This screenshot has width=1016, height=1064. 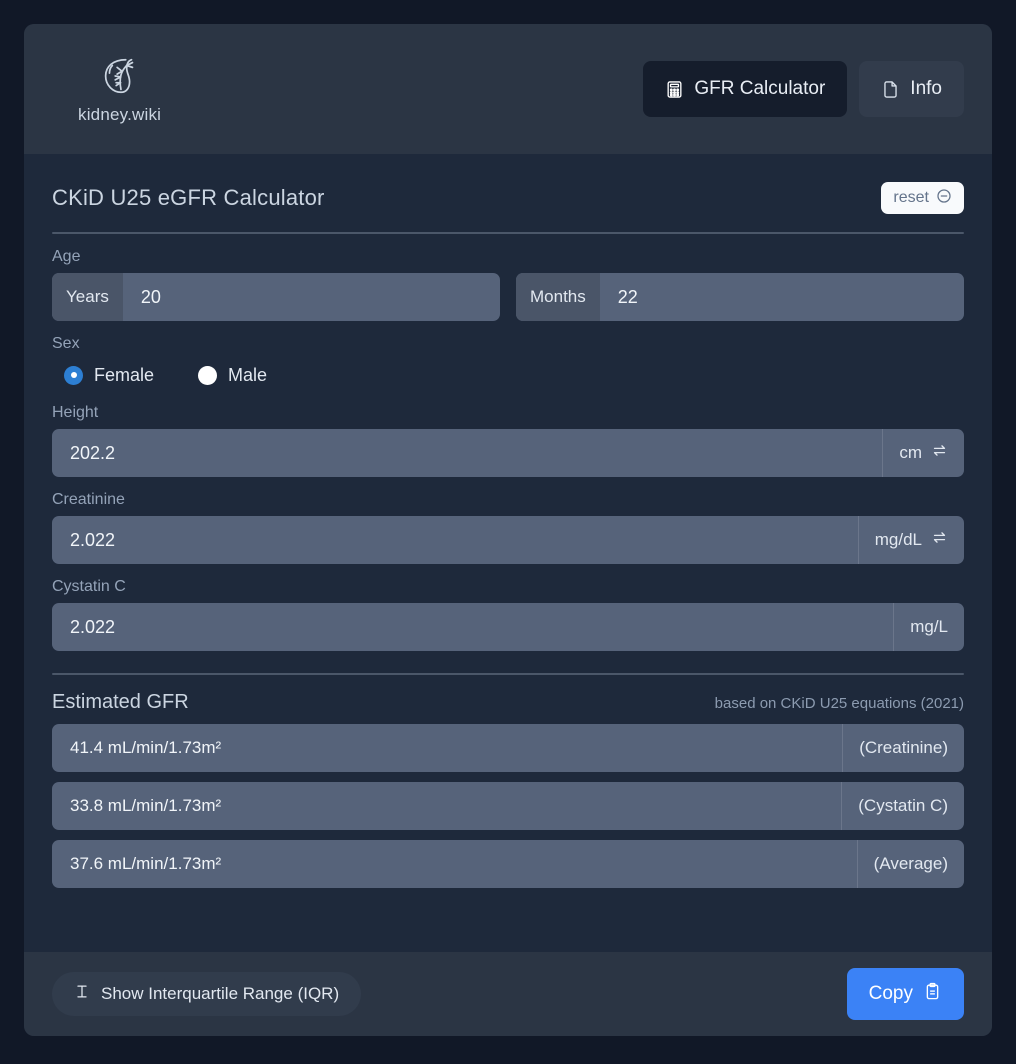 What do you see at coordinates (508, 297) in the screenshot?
I see `age-row: Years 20 Months 22` at bounding box center [508, 297].